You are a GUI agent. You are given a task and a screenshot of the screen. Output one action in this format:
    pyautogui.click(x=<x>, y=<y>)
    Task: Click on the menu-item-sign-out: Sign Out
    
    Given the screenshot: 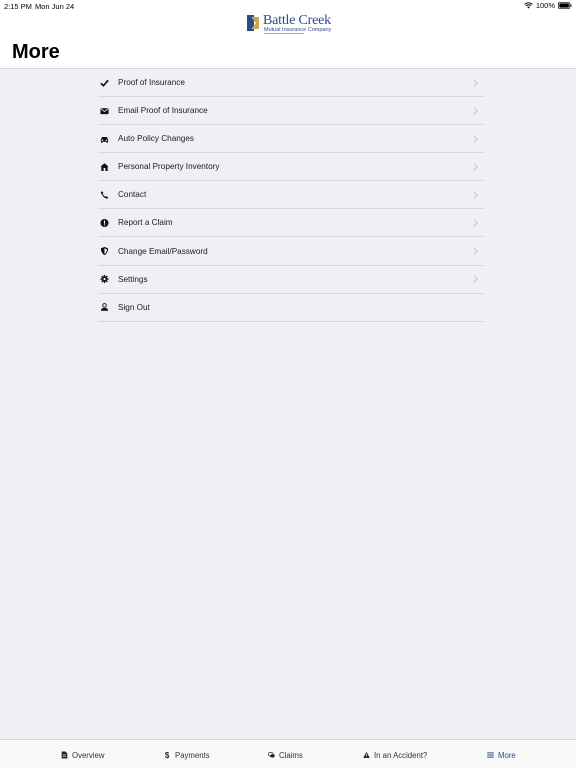 What is the action you would take?
    pyautogui.click(x=291, y=308)
    